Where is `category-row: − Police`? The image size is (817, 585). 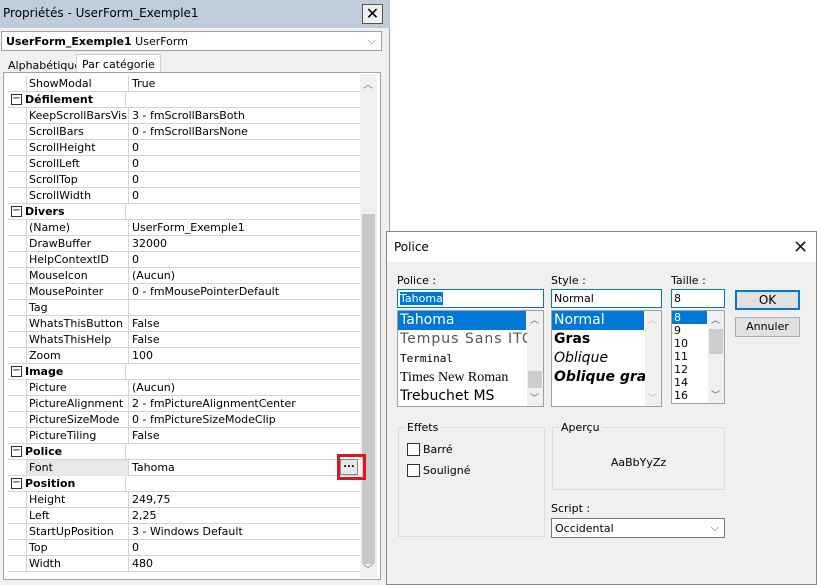 category-row: − Police is located at coordinates (184, 452).